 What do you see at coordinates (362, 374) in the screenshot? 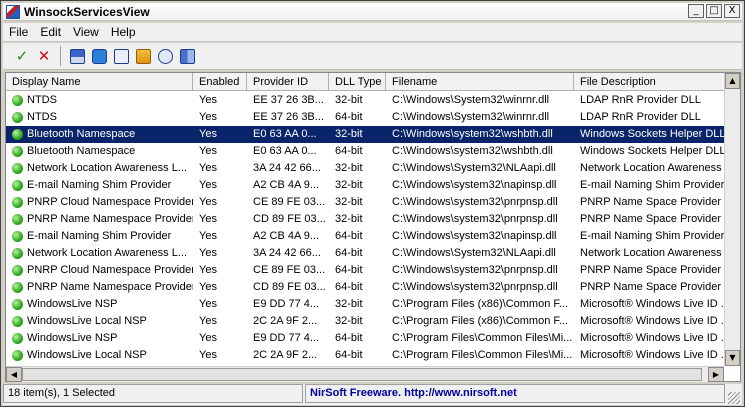
I see `horizontal-scroll-thumb` at bounding box center [362, 374].